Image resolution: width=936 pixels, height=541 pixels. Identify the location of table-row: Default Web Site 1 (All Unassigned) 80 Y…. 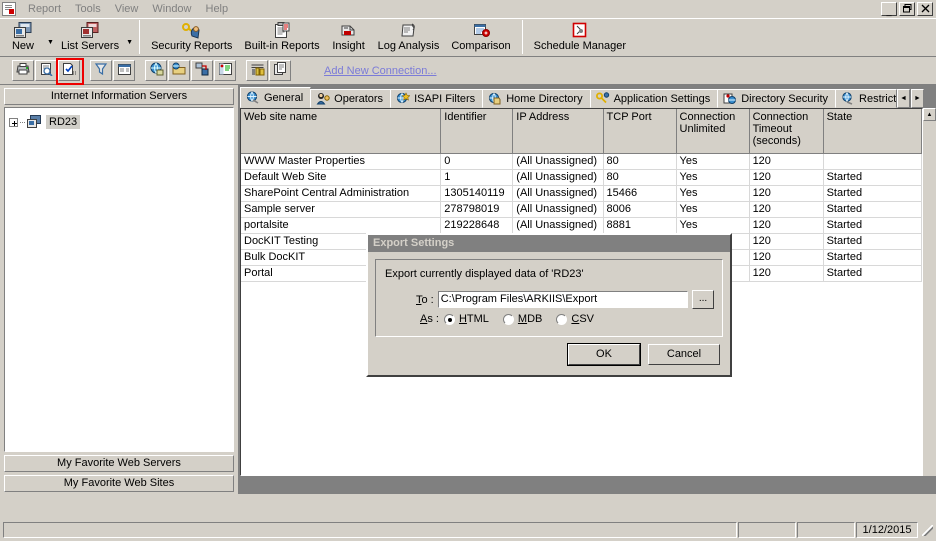
(581, 177).